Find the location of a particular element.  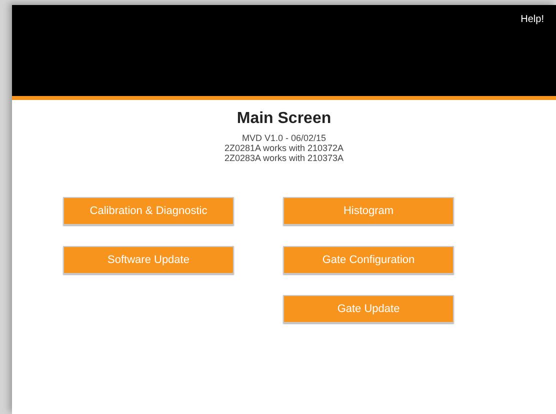

menu-button: Gate Configuration is located at coordinates (368, 260).